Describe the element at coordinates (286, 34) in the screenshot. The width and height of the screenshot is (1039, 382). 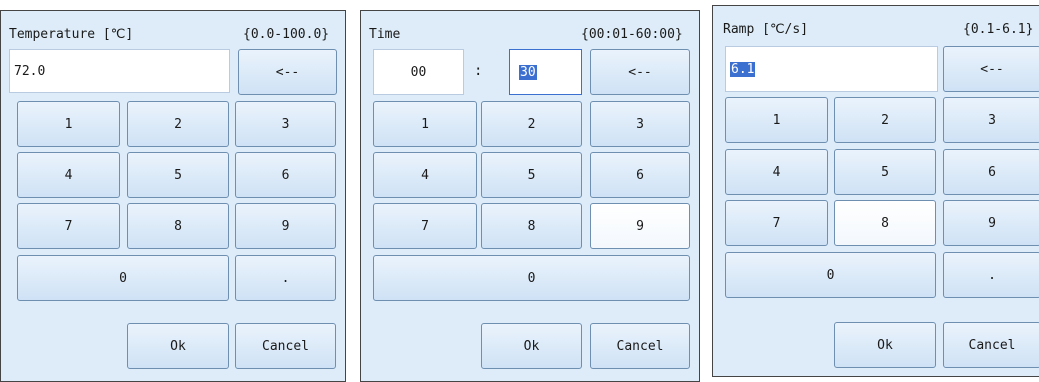
I see `temperature-range: {0.0-100.0}` at that location.